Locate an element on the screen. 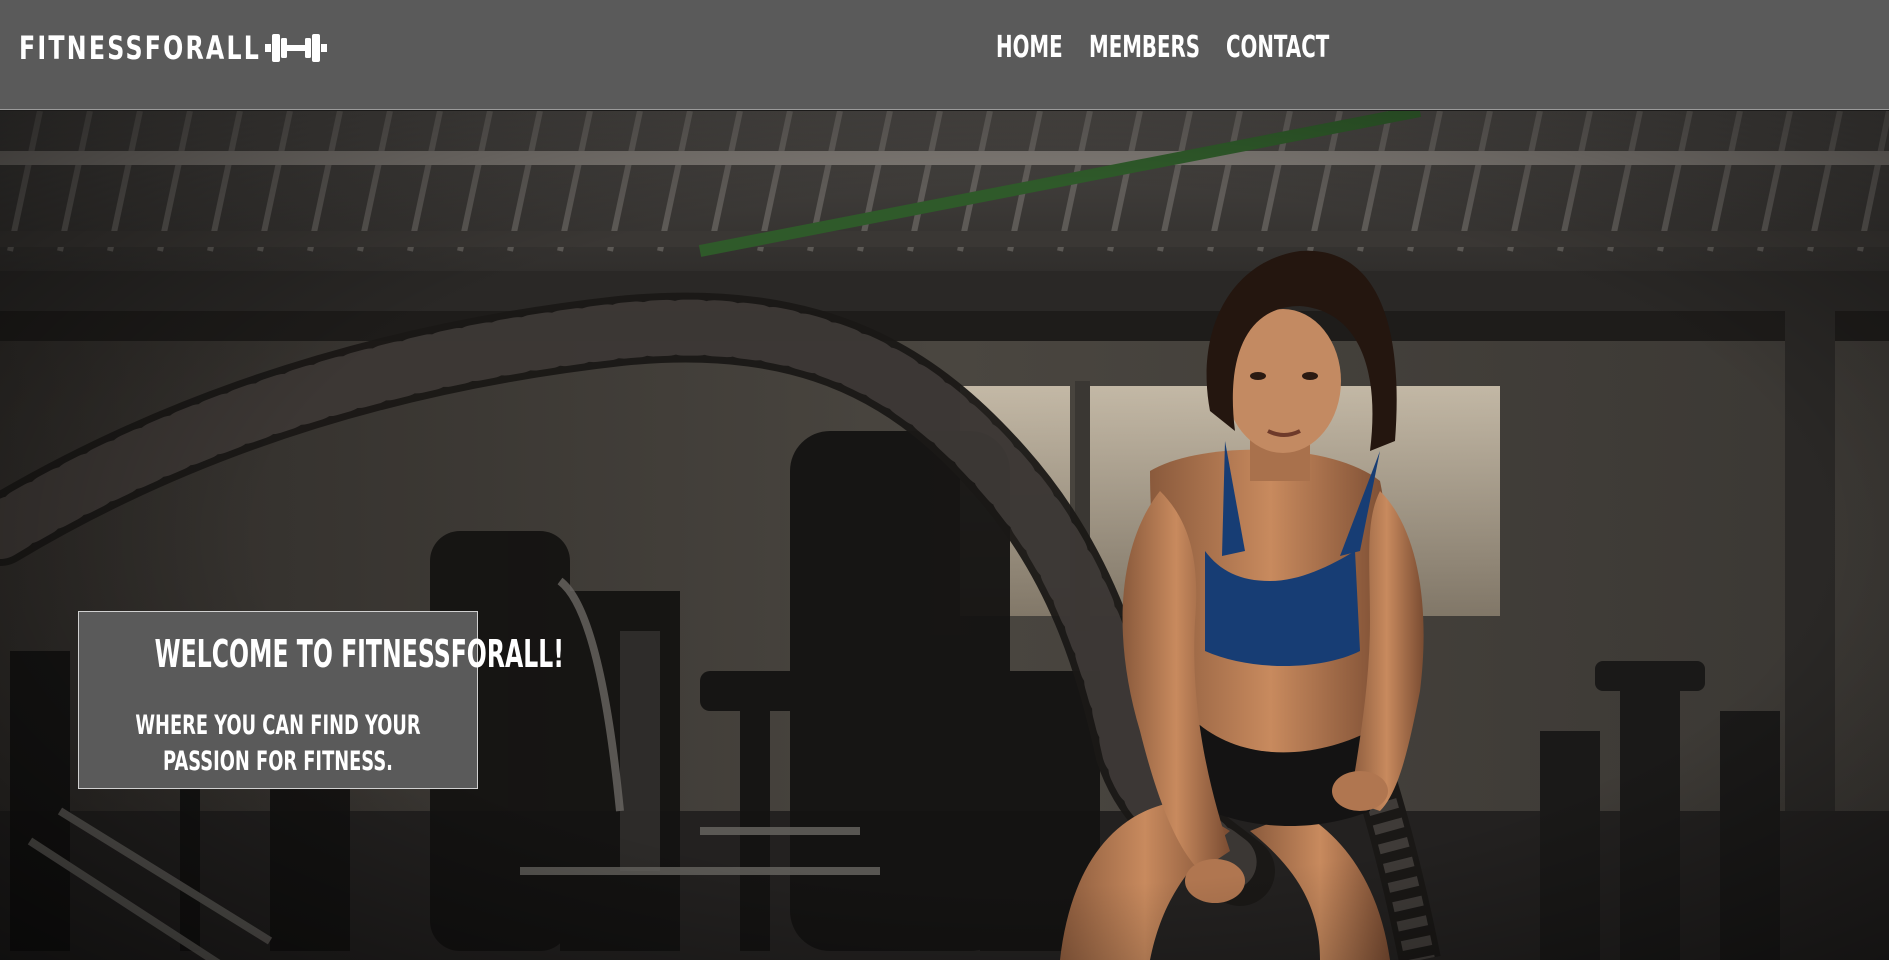 This screenshot has height=960, width=1889. dumbbell-logo-icon is located at coordinates (296, 48).